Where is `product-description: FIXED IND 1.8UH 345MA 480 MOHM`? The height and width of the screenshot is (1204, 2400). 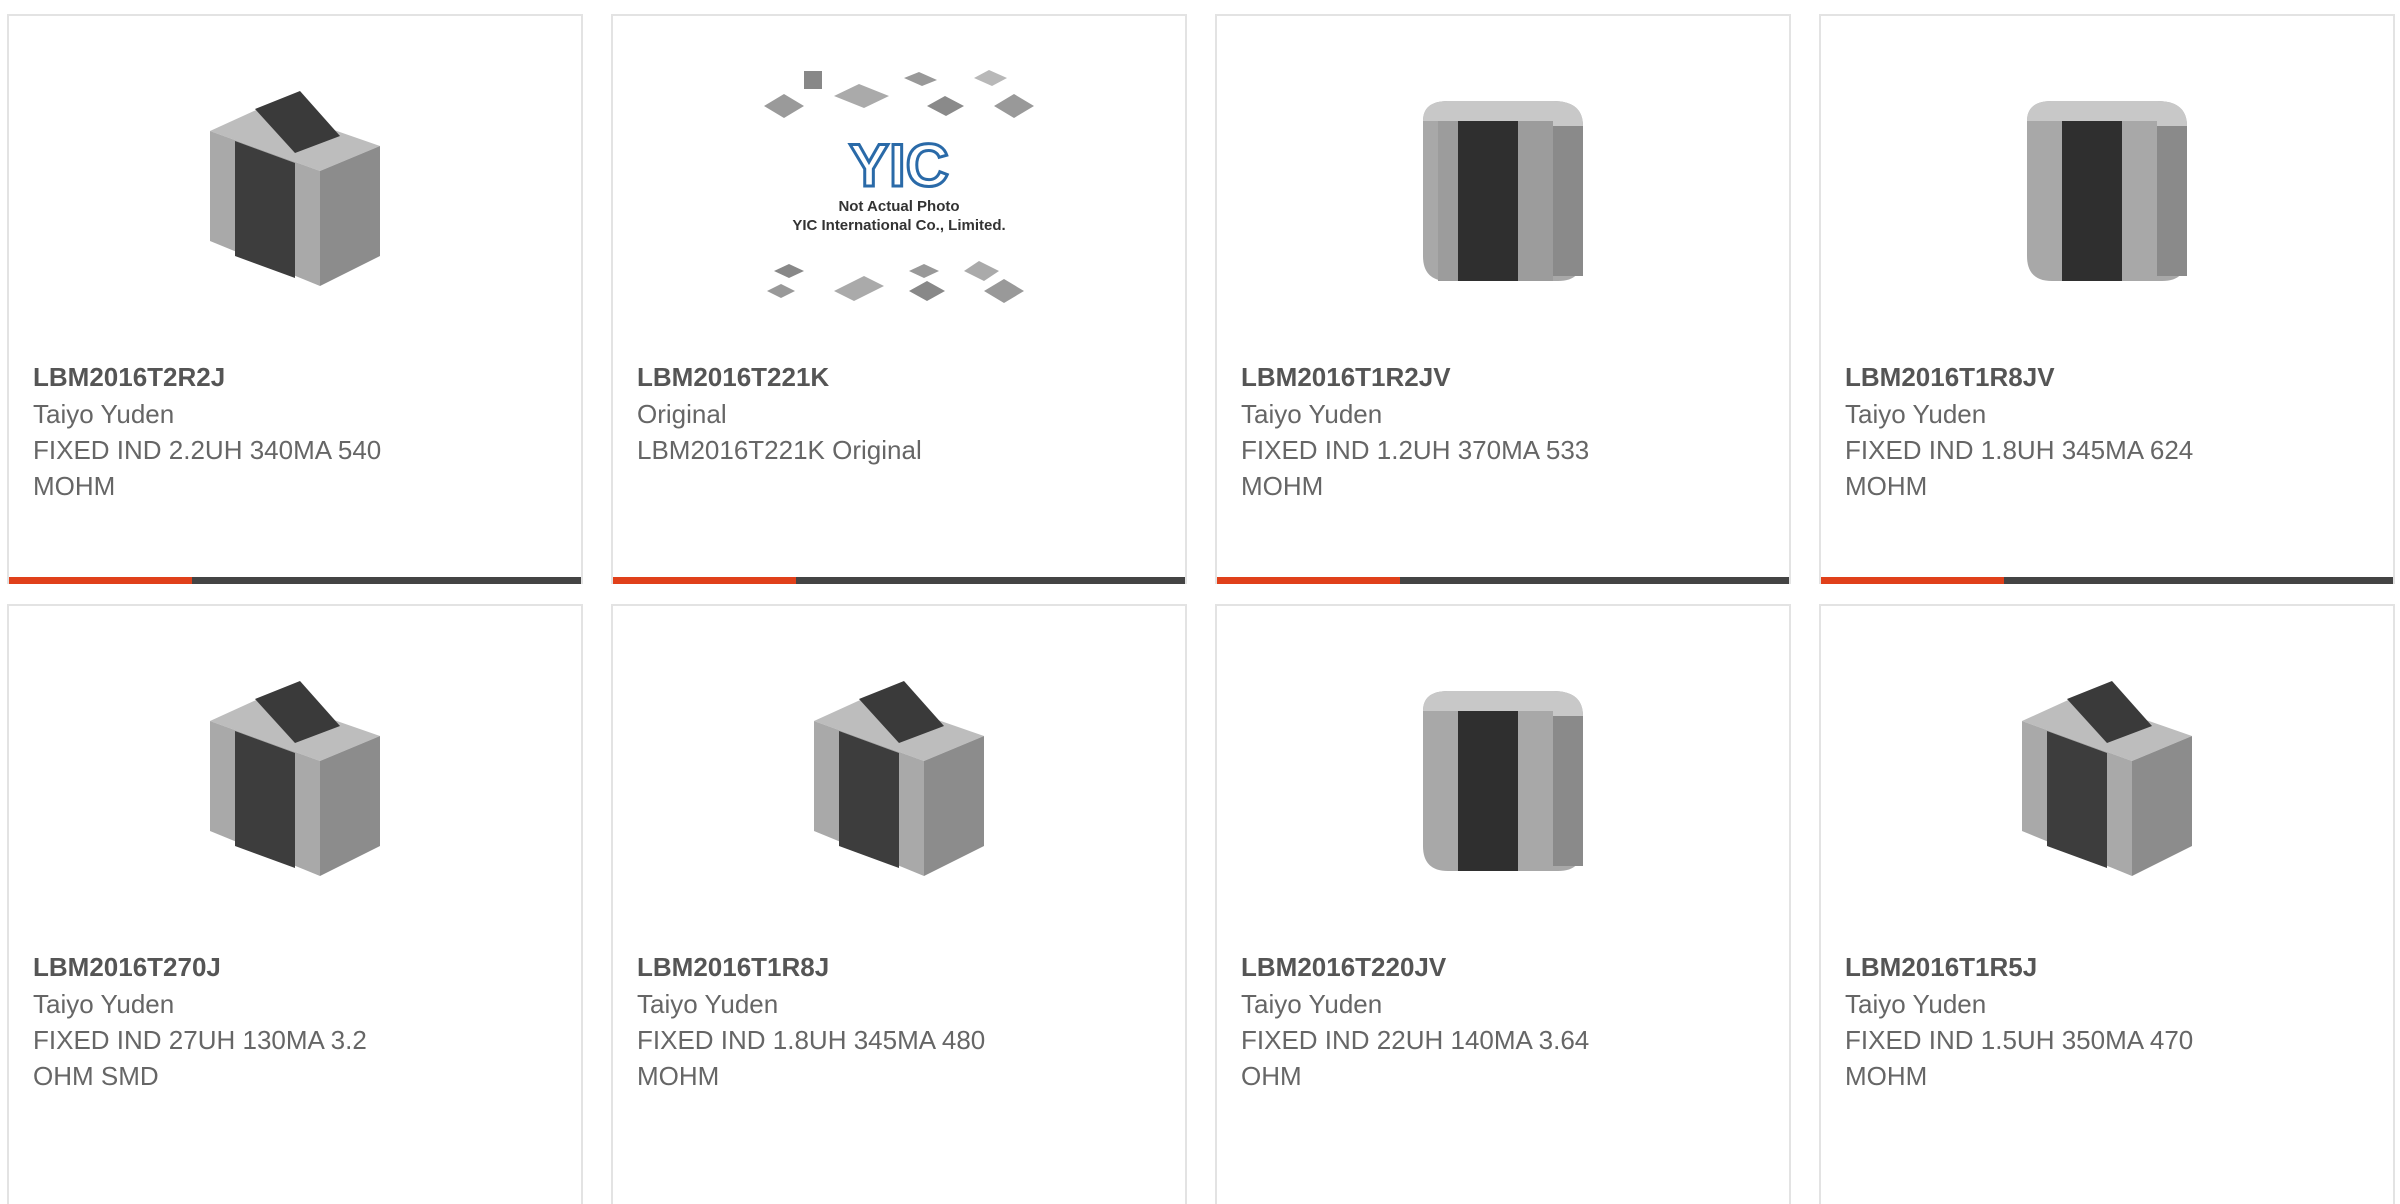
product-description: FIXED IND 1.8UH 345MA 480 MOHM is located at coordinates (811, 1058).